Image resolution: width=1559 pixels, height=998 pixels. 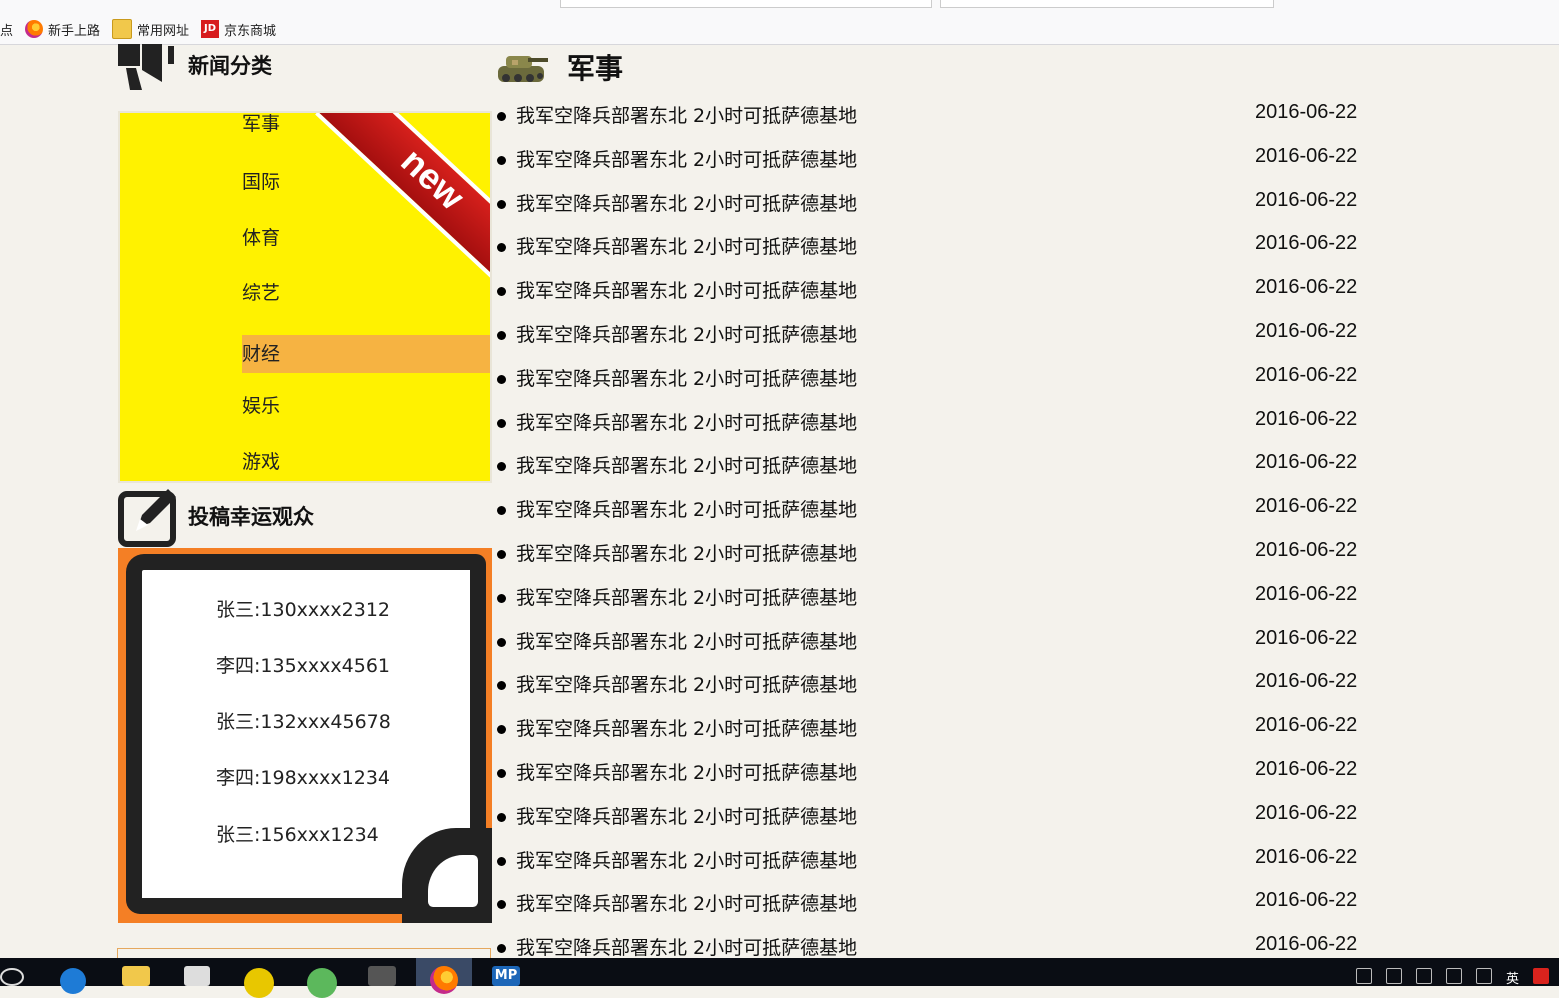 I want to click on sublime-icon, so click(x=382, y=976).